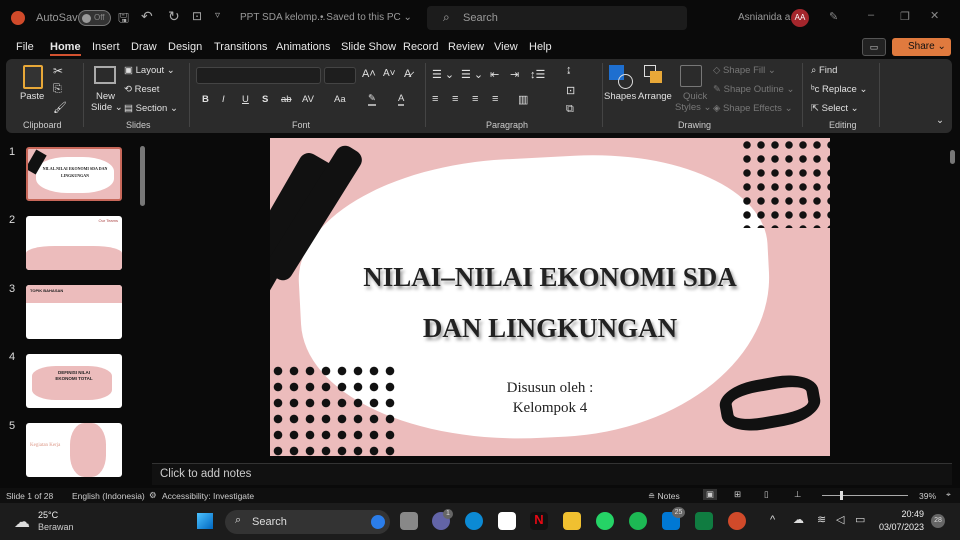 This screenshot has height=540, width=960. Describe the element at coordinates (58, 71) in the screenshot. I see `cut-icon: ✂` at that location.